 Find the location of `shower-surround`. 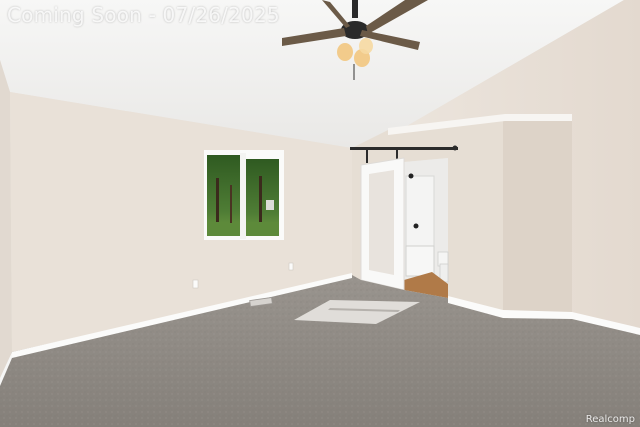

shower-surround is located at coordinates (420, 212).